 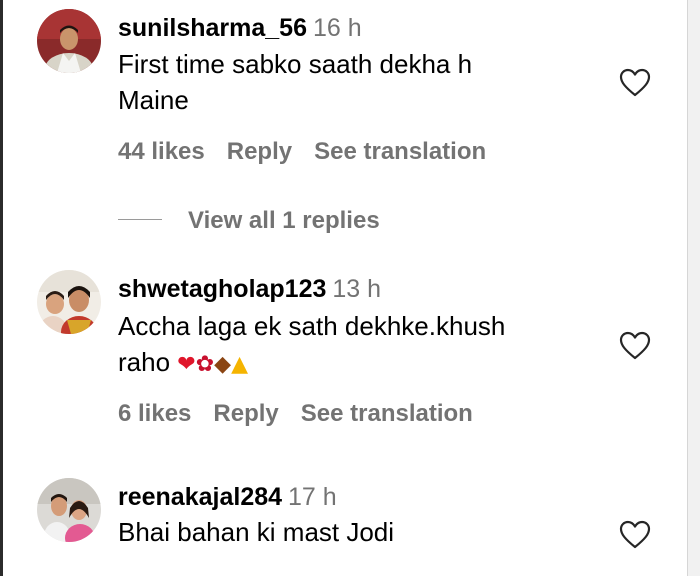 What do you see at coordinates (161, 151) in the screenshot?
I see `likes-count: 44 likes` at bounding box center [161, 151].